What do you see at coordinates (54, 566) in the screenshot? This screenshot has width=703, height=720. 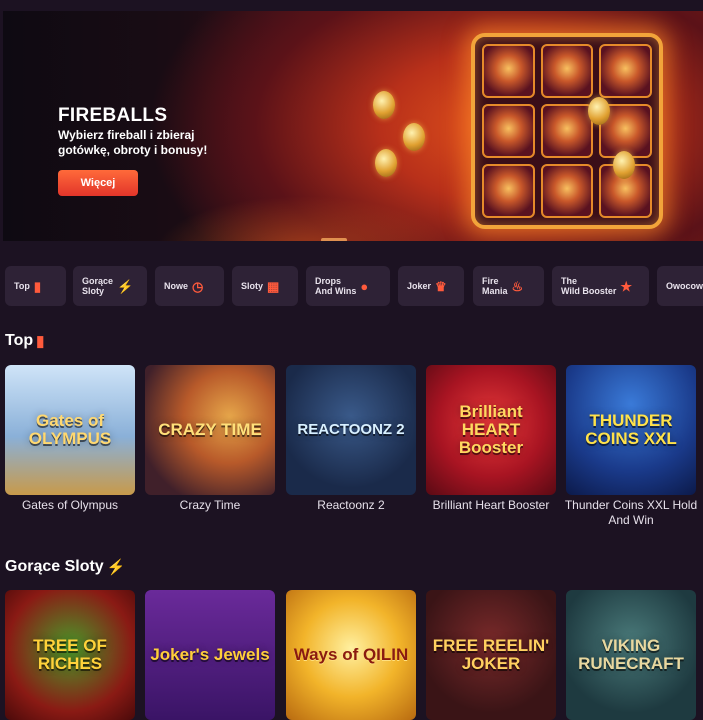 I see `section-title-label: Gorące Sloty` at bounding box center [54, 566].